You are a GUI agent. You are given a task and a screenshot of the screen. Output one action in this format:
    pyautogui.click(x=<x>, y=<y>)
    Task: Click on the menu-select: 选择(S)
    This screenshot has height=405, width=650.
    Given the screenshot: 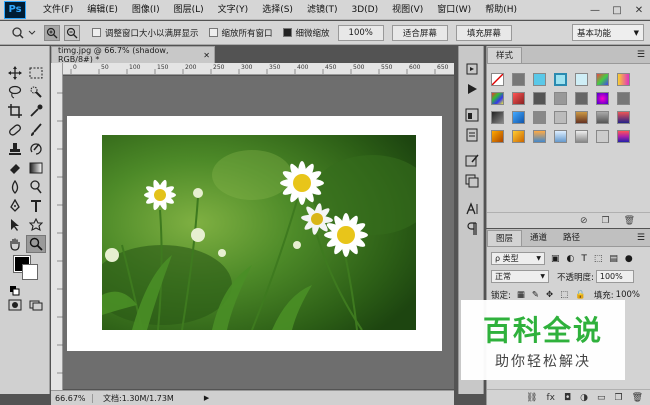 What is the action you would take?
    pyautogui.click(x=277, y=10)
    